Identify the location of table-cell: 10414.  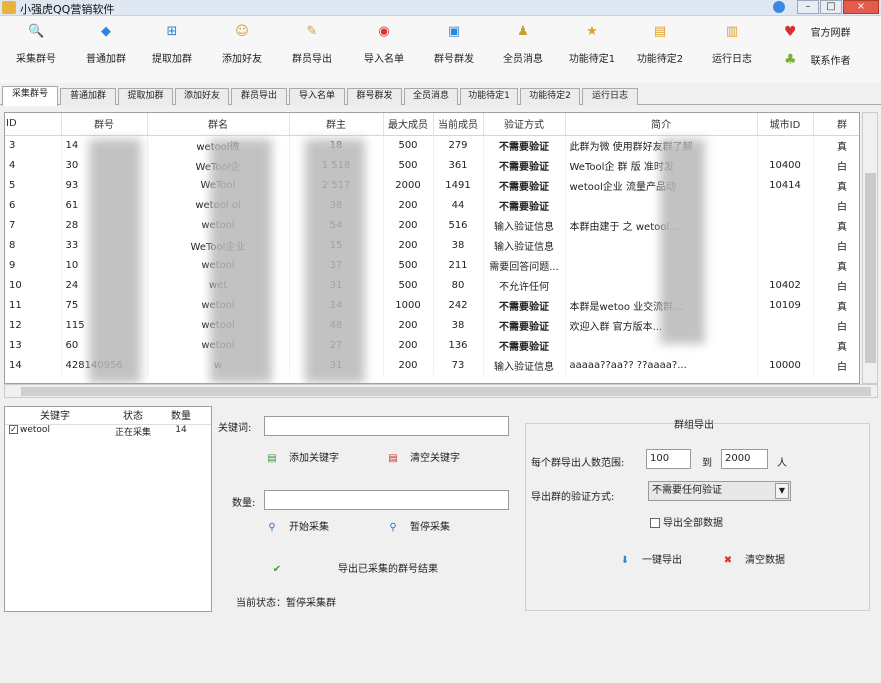
(785, 185).